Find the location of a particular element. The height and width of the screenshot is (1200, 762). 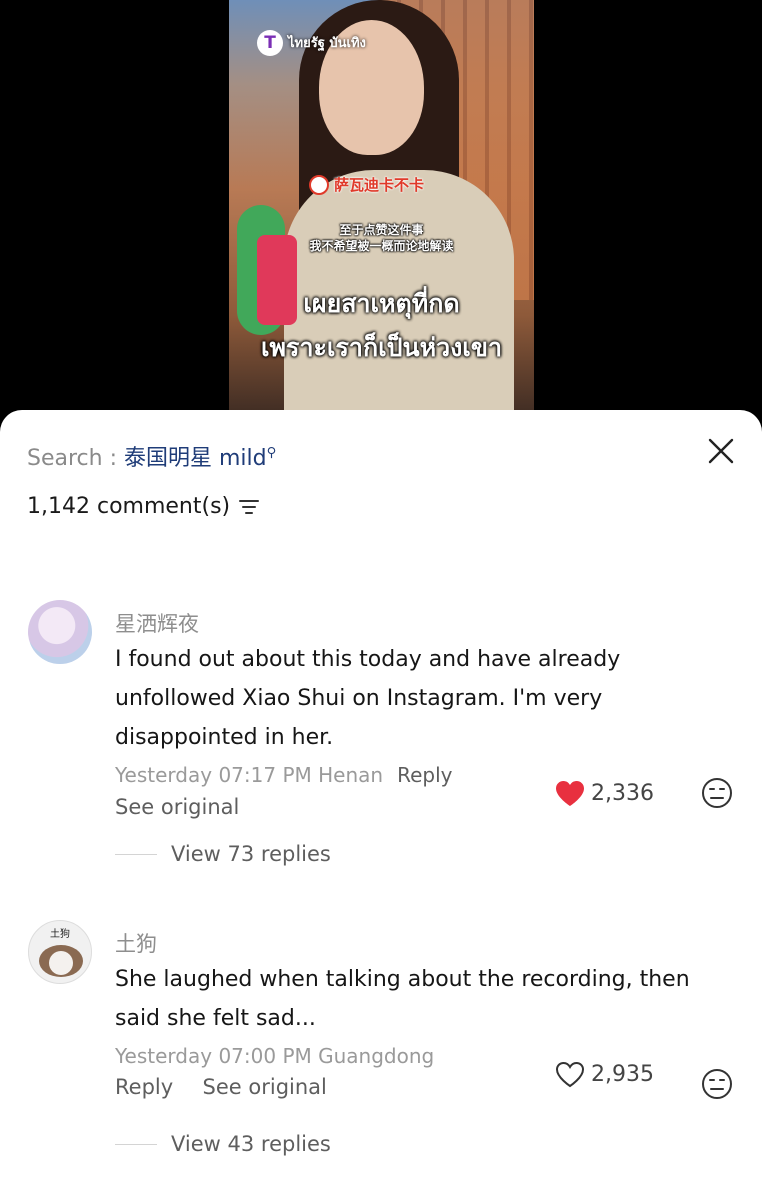

view-replies-button: View 43 replies is located at coordinates (223, 1144).